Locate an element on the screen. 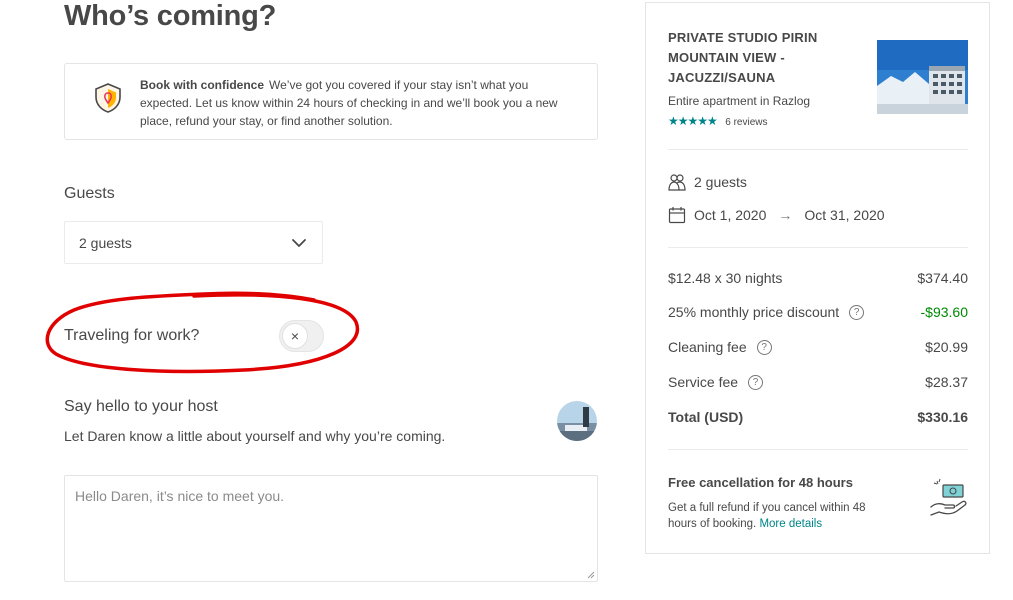 This screenshot has width=1013, height=600. arrow-right-icon: → is located at coordinates (785, 215).